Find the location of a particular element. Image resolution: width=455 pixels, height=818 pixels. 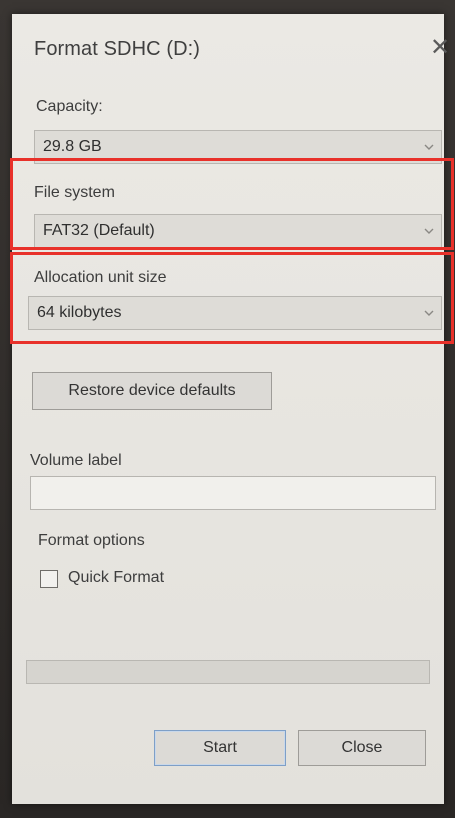

format-progress-bar is located at coordinates (228, 672).